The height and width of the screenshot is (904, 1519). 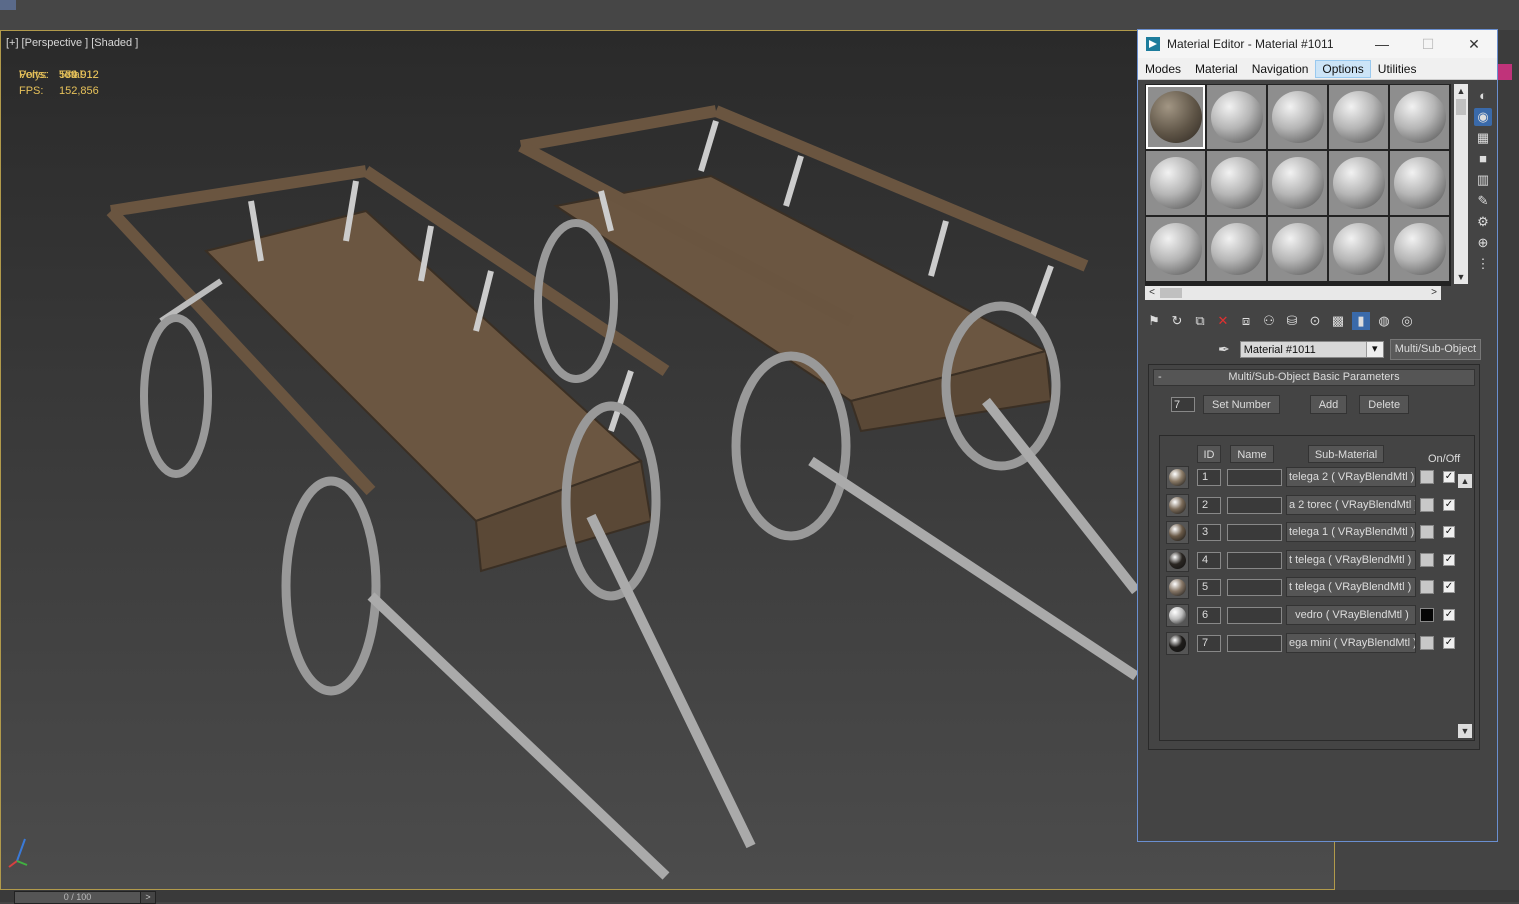 I want to click on sub-id-field: 1, so click(x=1209, y=477).